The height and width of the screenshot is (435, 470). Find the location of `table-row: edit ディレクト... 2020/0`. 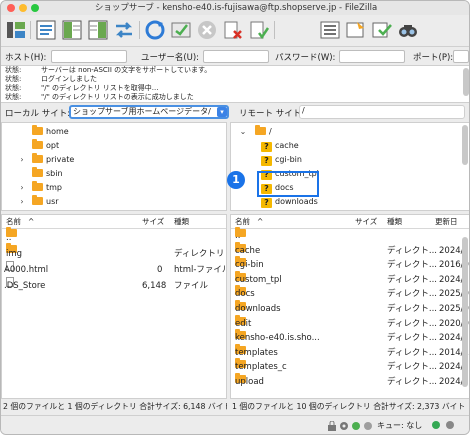

table-row: edit ディレクト... 2020/0 is located at coordinates (350, 322).